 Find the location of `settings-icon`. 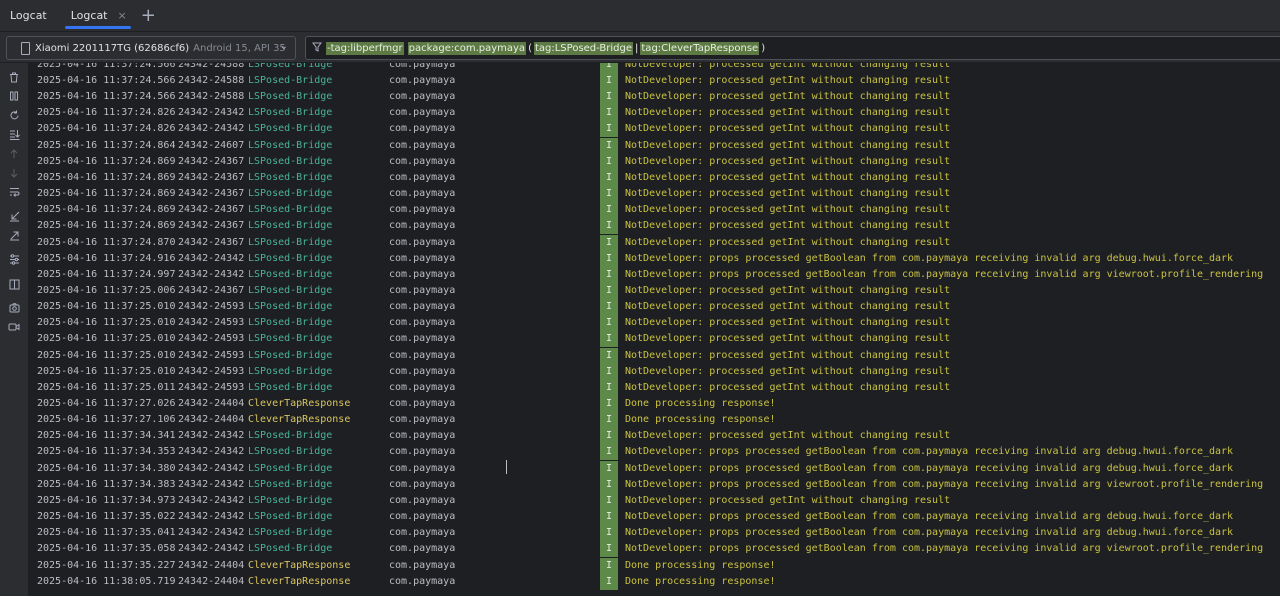

settings-icon is located at coordinates (14, 261).